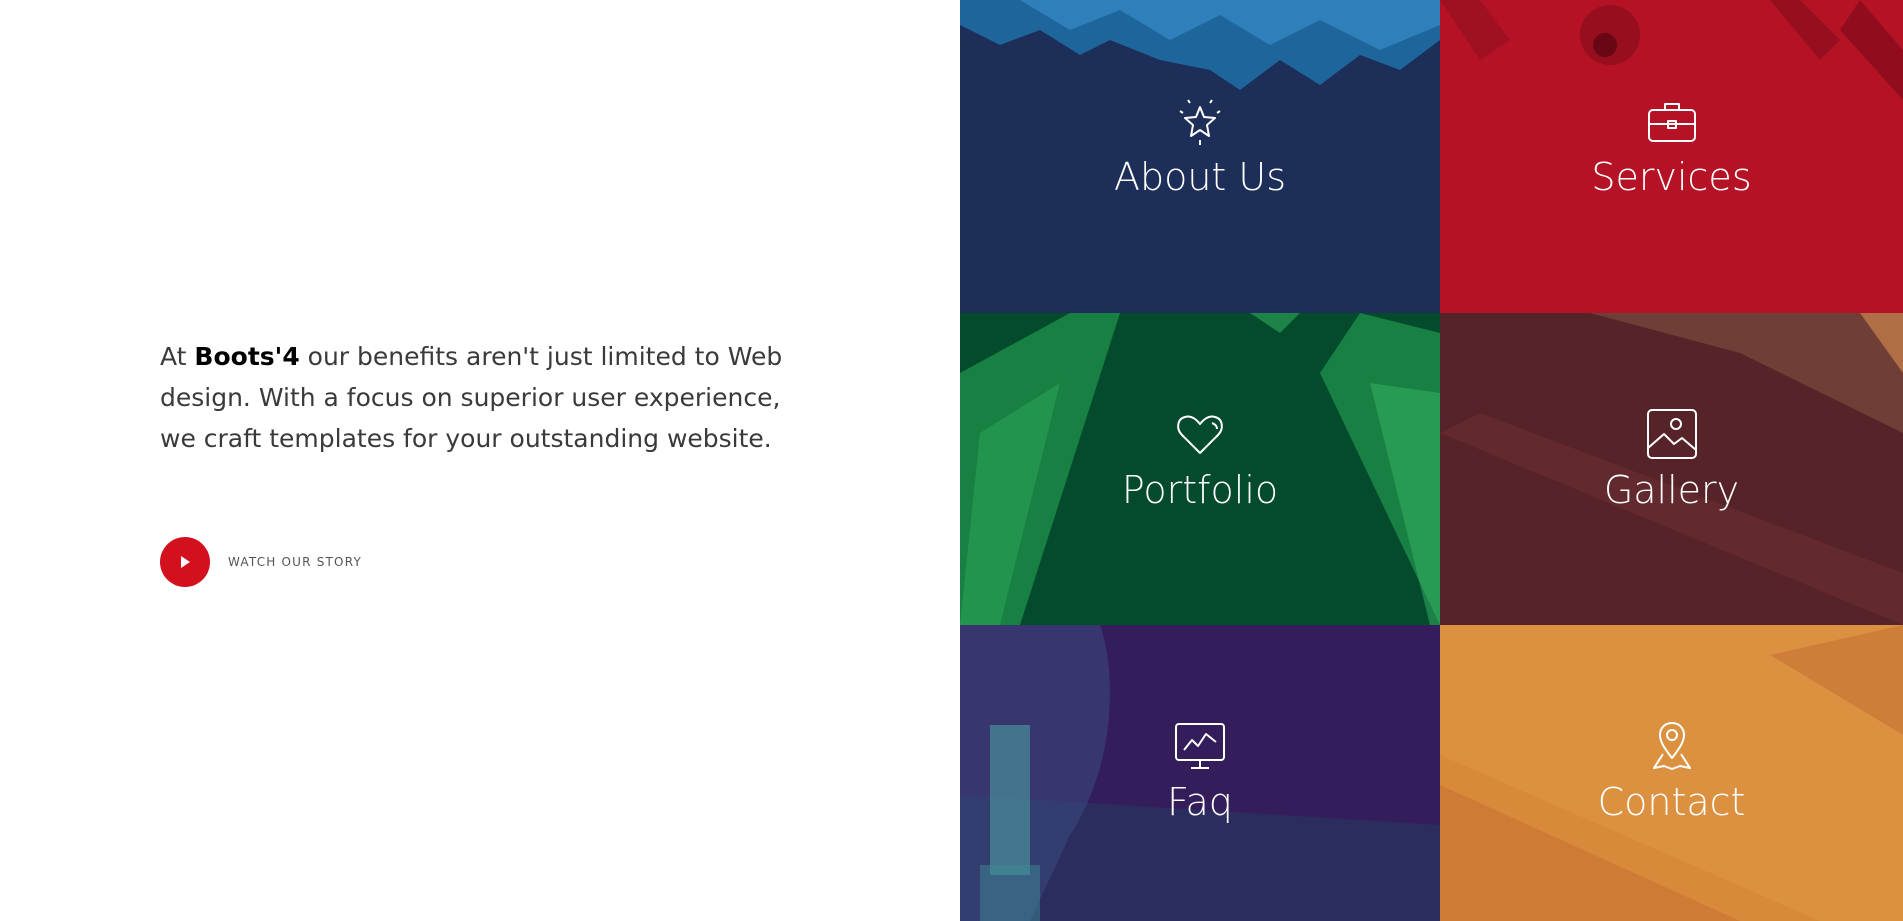 The width and height of the screenshot is (1903, 921). I want to click on image-icon, so click(1672, 434).